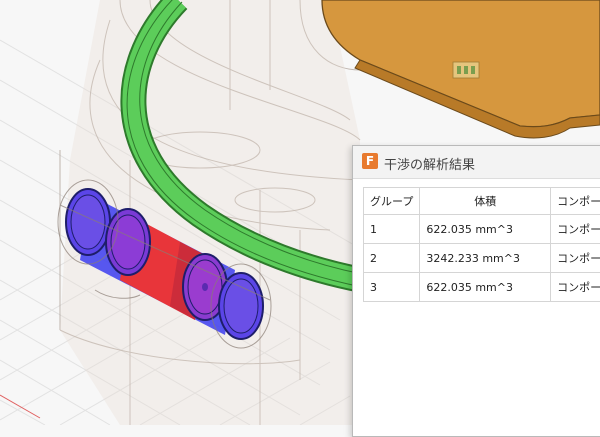 Image resolution: width=600 pixels, height=437 pixels. I want to click on table-row: 3 622.035 mm^3 コンポーネ, so click(482, 287).